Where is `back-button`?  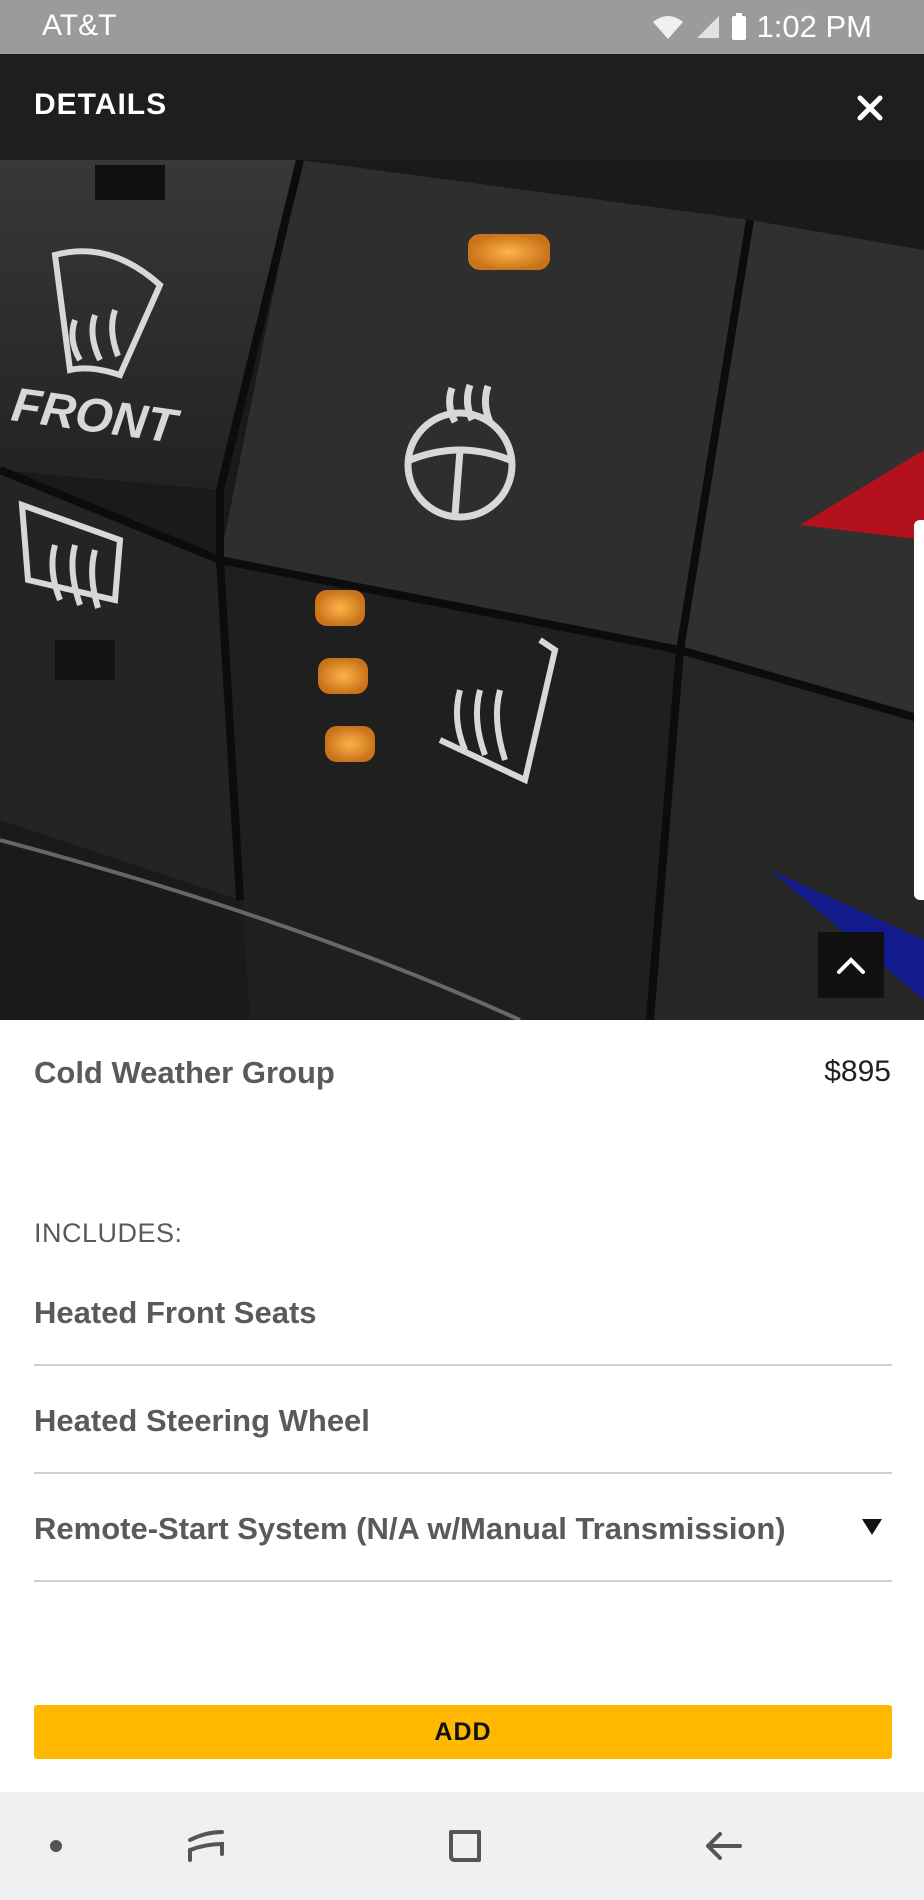 back-button is located at coordinates (724, 1846).